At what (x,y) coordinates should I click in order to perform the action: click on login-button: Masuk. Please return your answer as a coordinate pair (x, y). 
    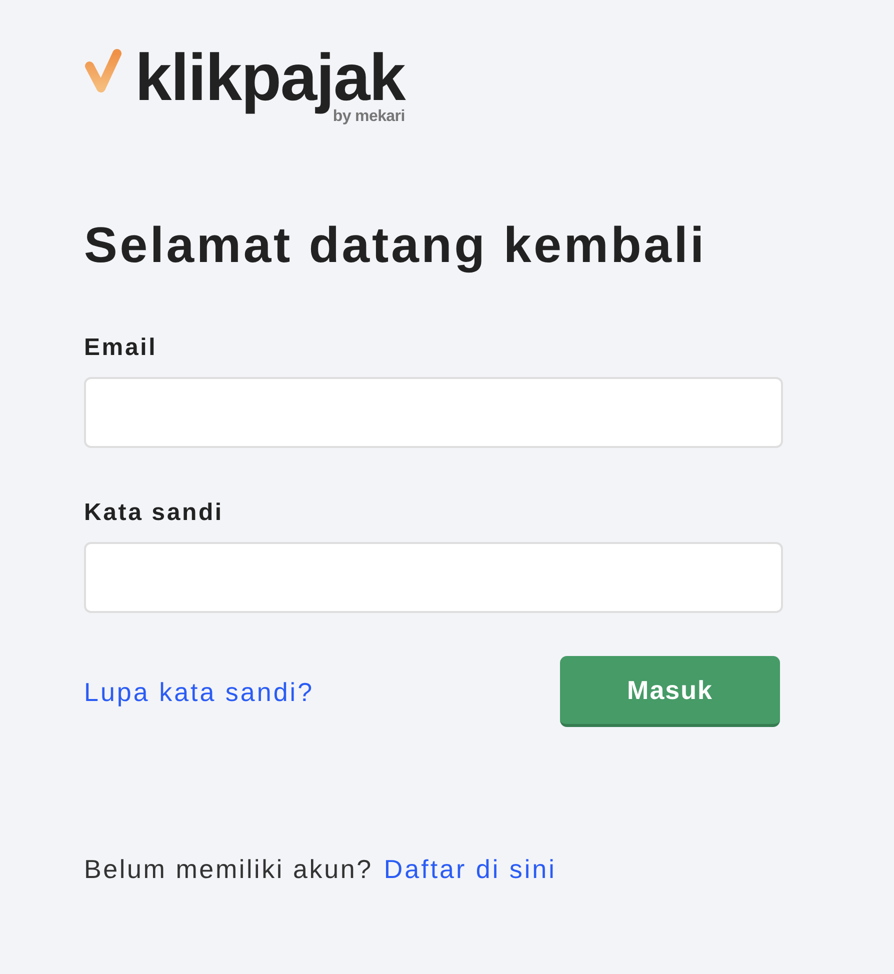
    Looking at the image, I should click on (670, 691).